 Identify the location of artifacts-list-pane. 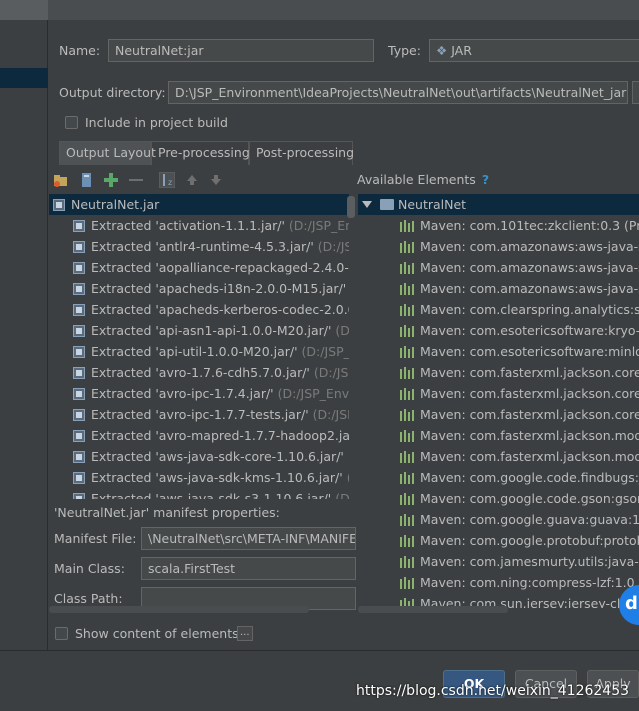
(24, 335).